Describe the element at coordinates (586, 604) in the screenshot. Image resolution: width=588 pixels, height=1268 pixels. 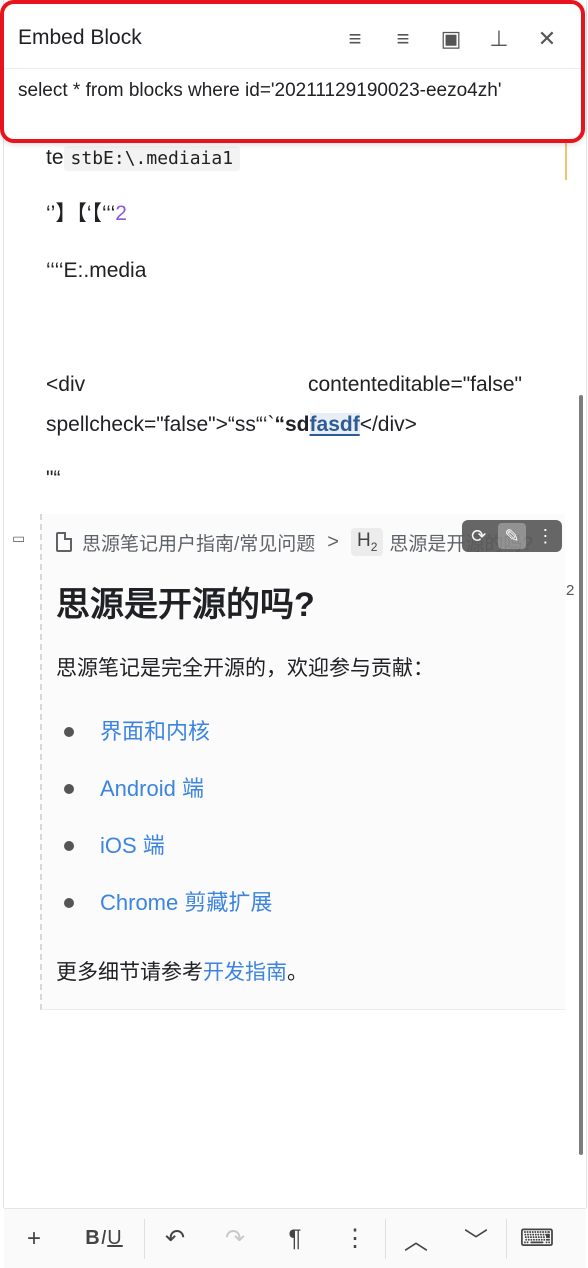
I see `right-border` at that location.